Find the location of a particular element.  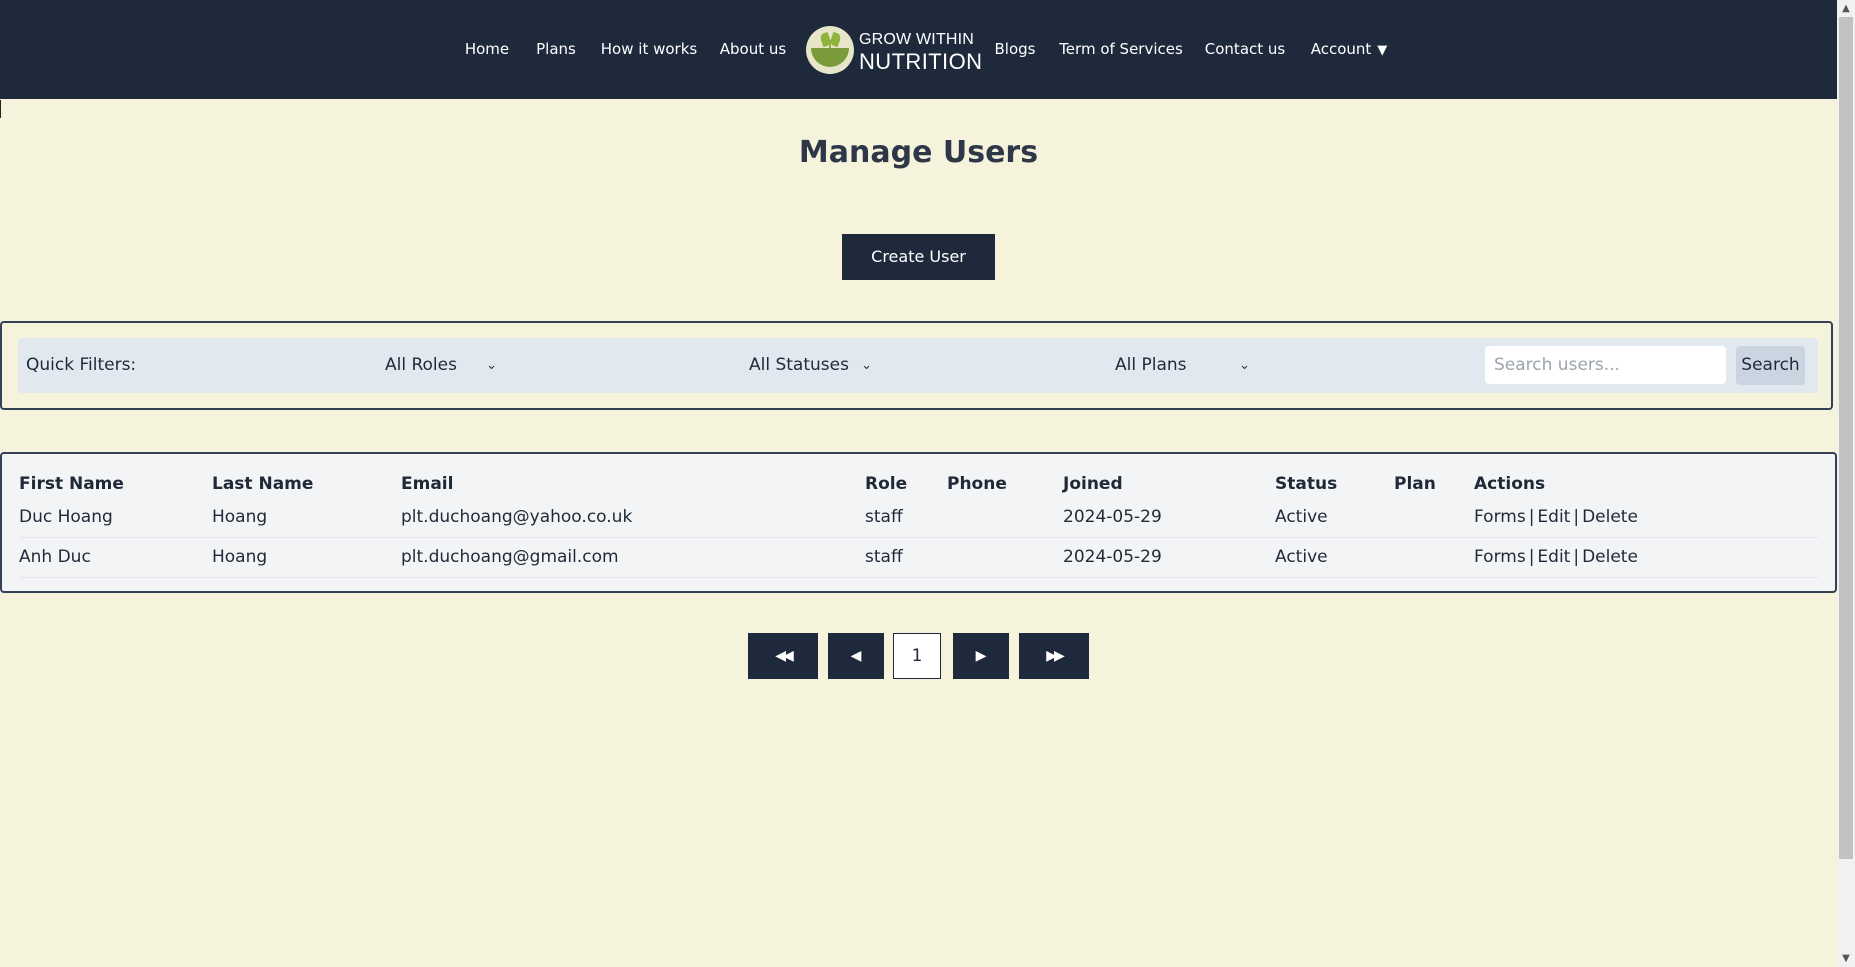

quick-filters-label: Quick Filters: is located at coordinates (81, 365).